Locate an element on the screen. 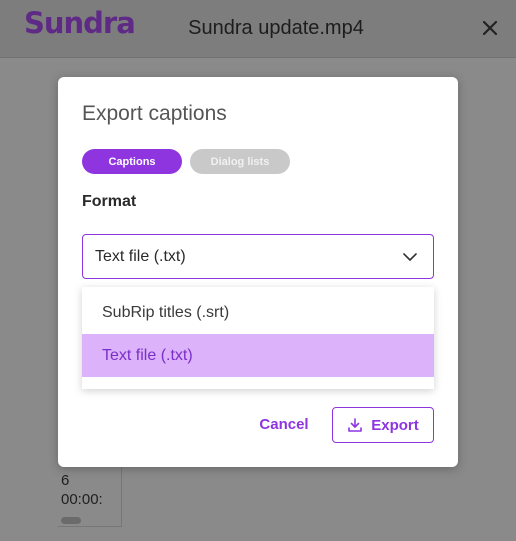 Image resolution: width=516 pixels, height=541 pixels. format-label: Format is located at coordinates (109, 201).